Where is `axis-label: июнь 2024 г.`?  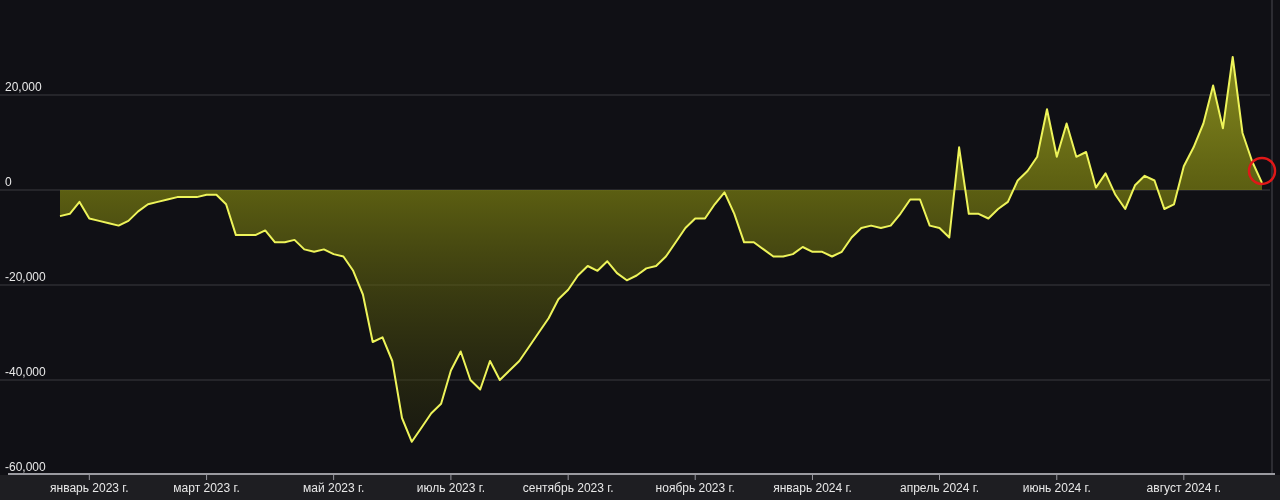 axis-label: июнь 2024 г. is located at coordinates (1056, 488).